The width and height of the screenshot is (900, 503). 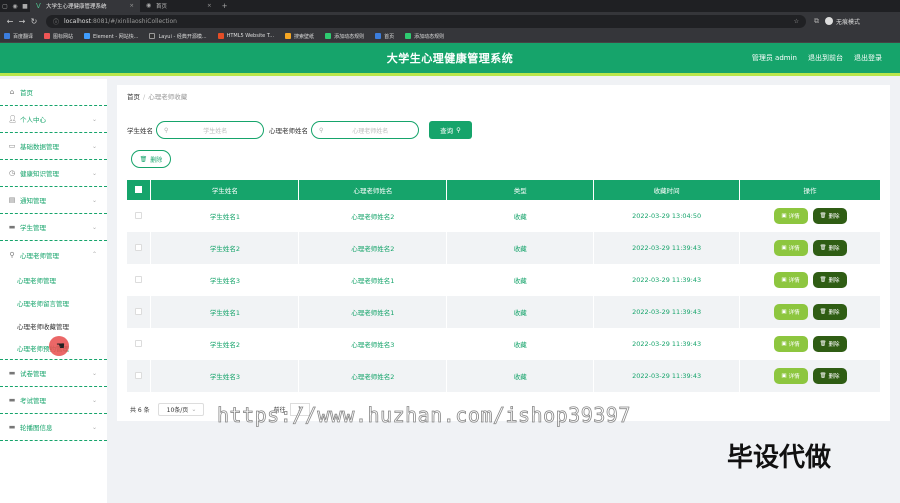 What do you see at coordinates (816, 21) in the screenshot?
I see `extensions-icon: ⧉` at bounding box center [816, 21].